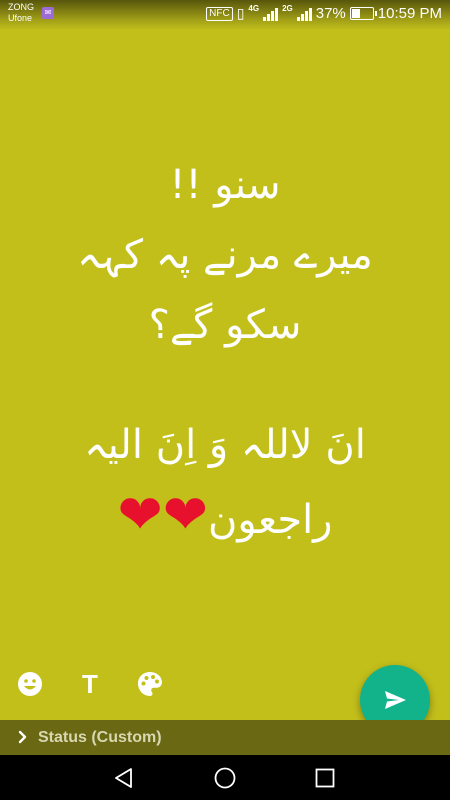  What do you see at coordinates (225, 445) in the screenshot?
I see `status-line-4: انَ لاللہ وَ اِنَ الیہ` at bounding box center [225, 445].